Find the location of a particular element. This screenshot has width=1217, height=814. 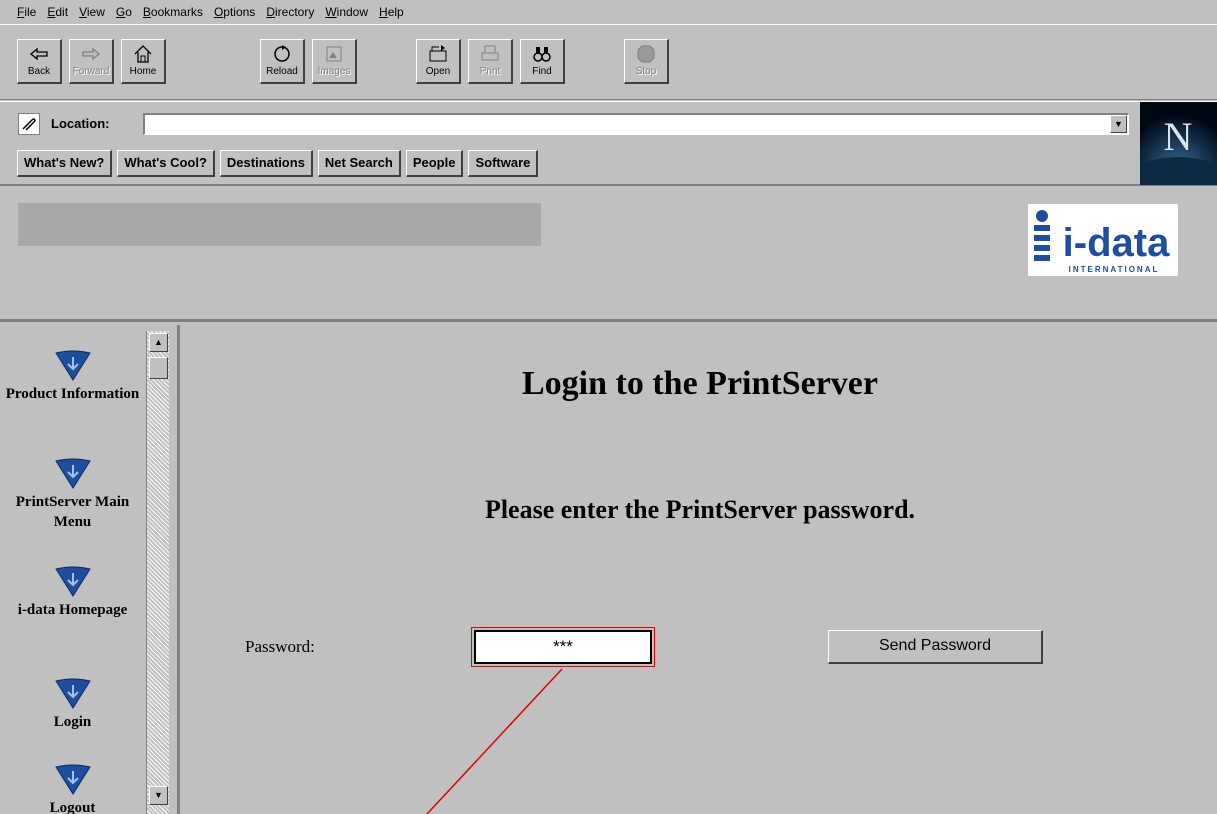

banner-placeholder-bar is located at coordinates (279, 224).